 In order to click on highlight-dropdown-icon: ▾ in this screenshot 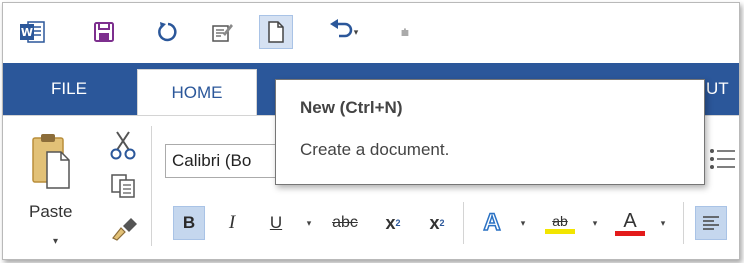, I will do `click(595, 223)`.